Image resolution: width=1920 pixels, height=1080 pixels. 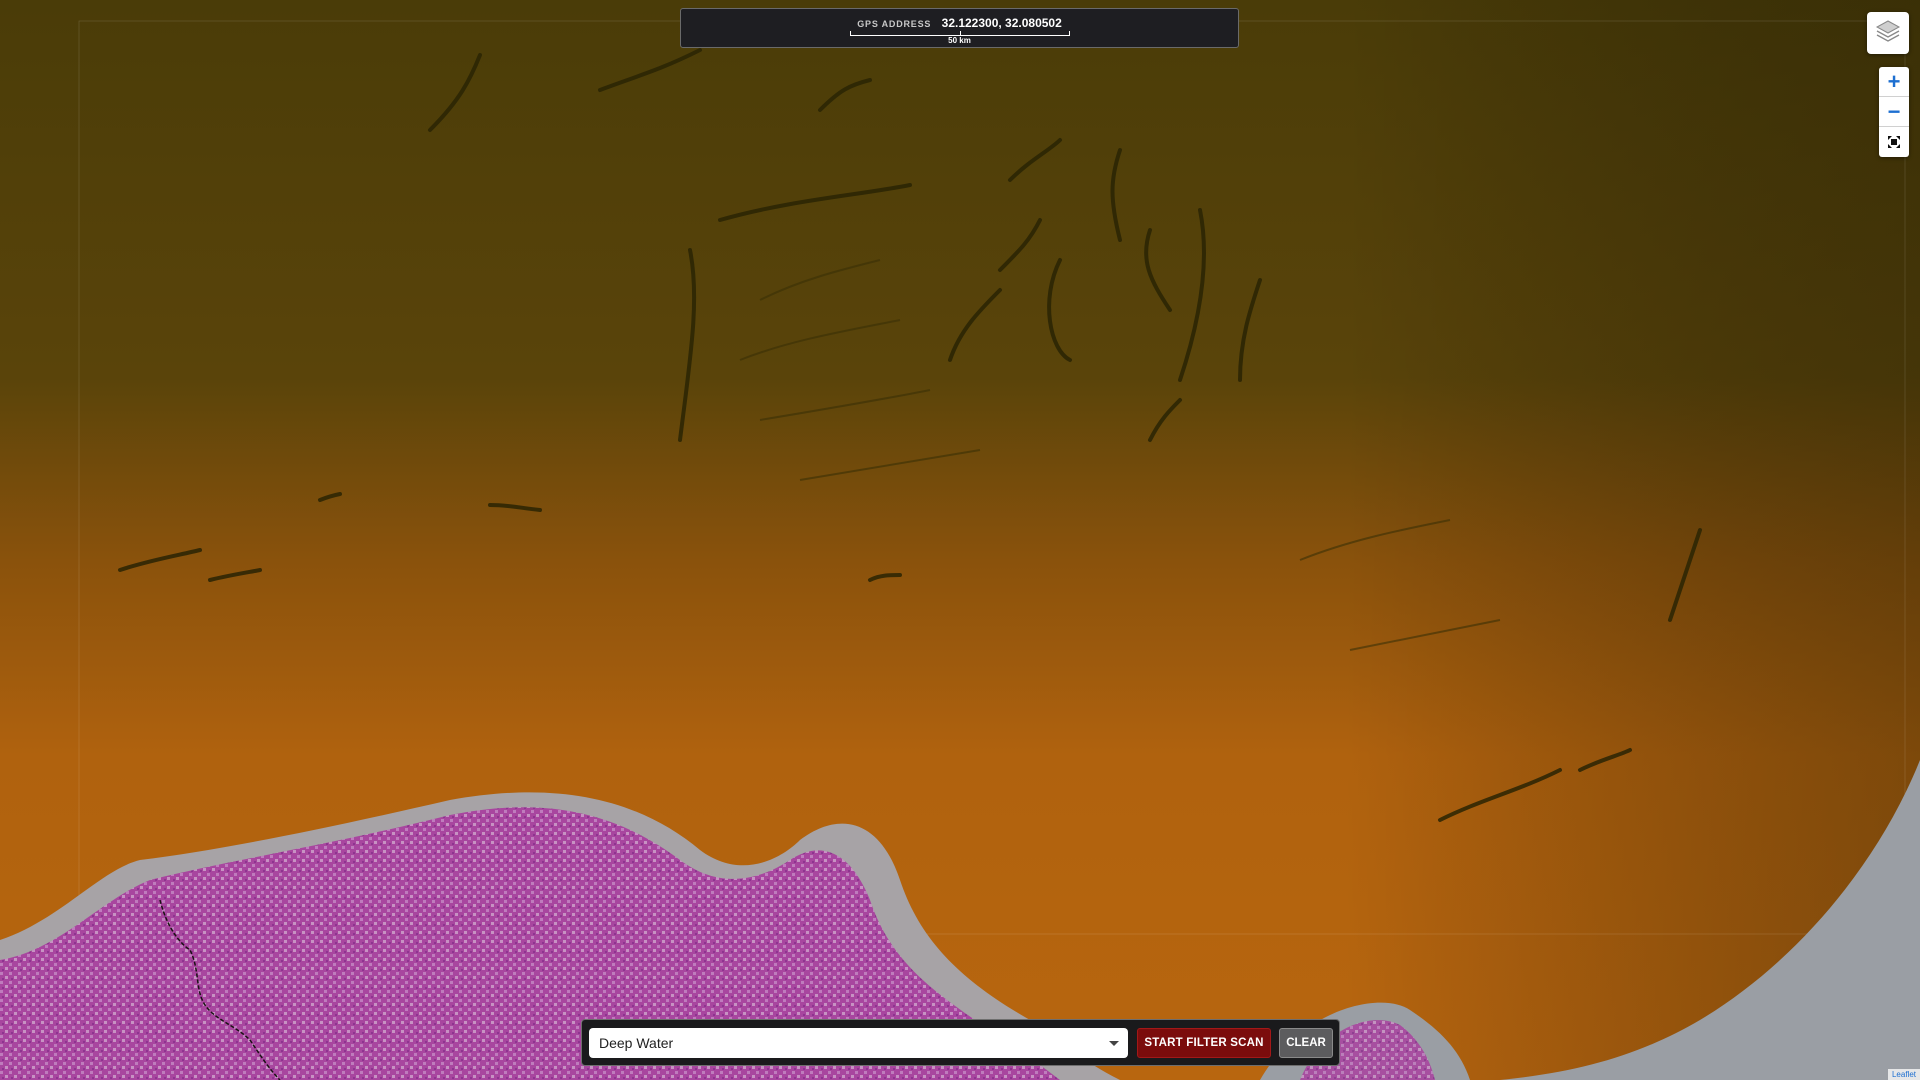 I want to click on gps-readout-panel: GPS ADDRESS 32.122300, 32.080502 50 km, so click(x=959, y=28).